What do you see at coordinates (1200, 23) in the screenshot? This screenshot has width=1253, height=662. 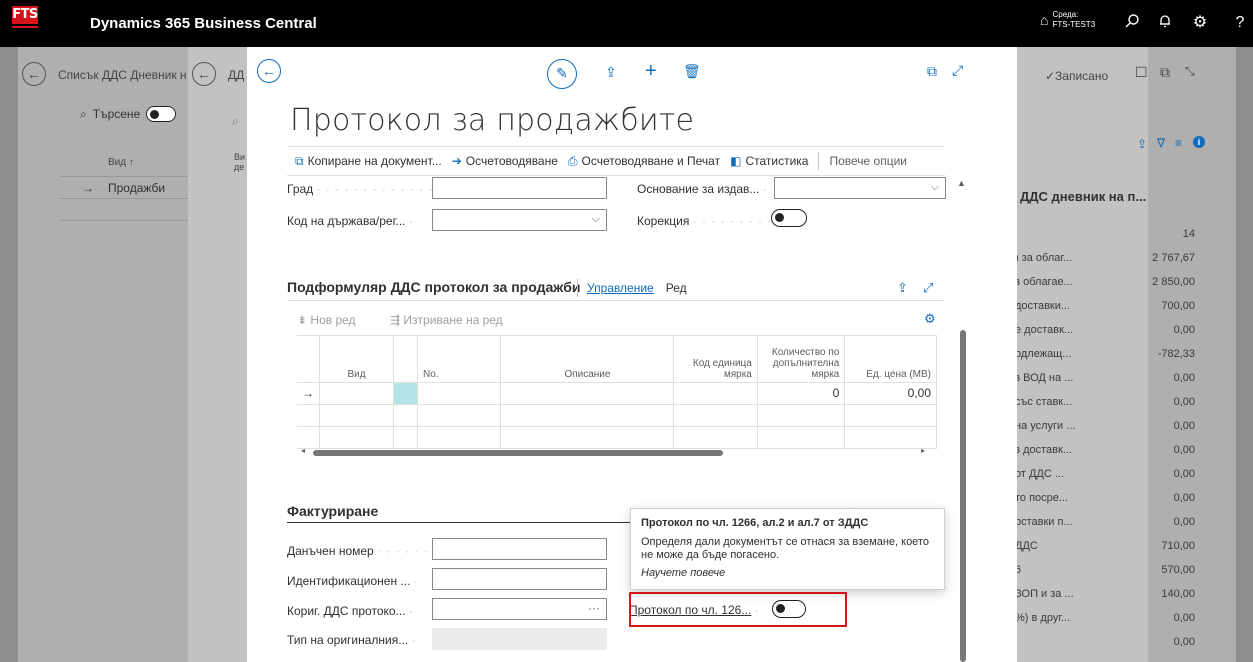 I see `gear-icon: ⚙` at bounding box center [1200, 23].